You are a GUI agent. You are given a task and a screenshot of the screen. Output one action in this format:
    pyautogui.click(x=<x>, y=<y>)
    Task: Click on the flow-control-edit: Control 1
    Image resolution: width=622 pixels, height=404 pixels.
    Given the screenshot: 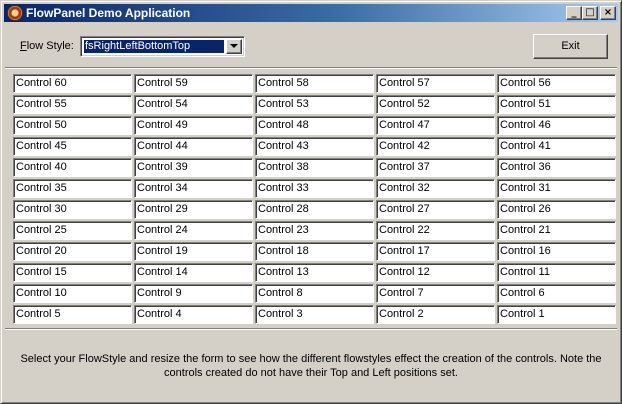 What is the action you would take?
    pyautogui.click(x=556, y=314)
    